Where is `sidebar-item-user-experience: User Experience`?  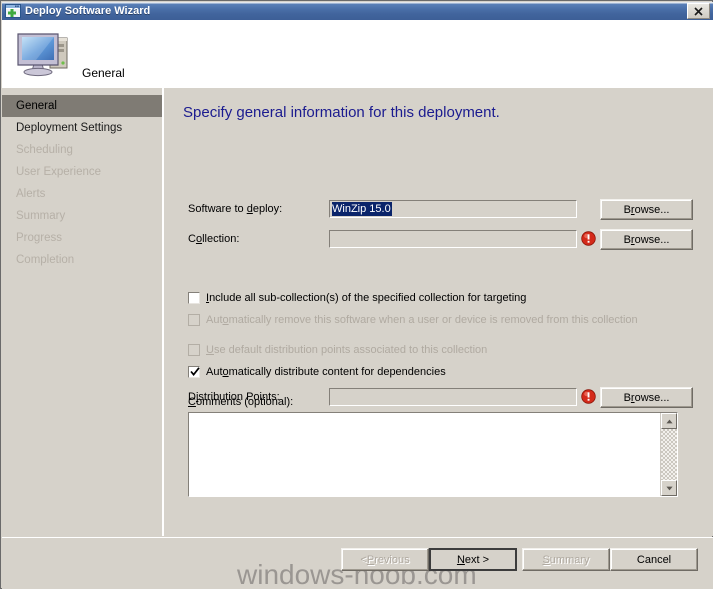
sidebar-item-user-experience: User Experience is located at coordinates (59, 172).